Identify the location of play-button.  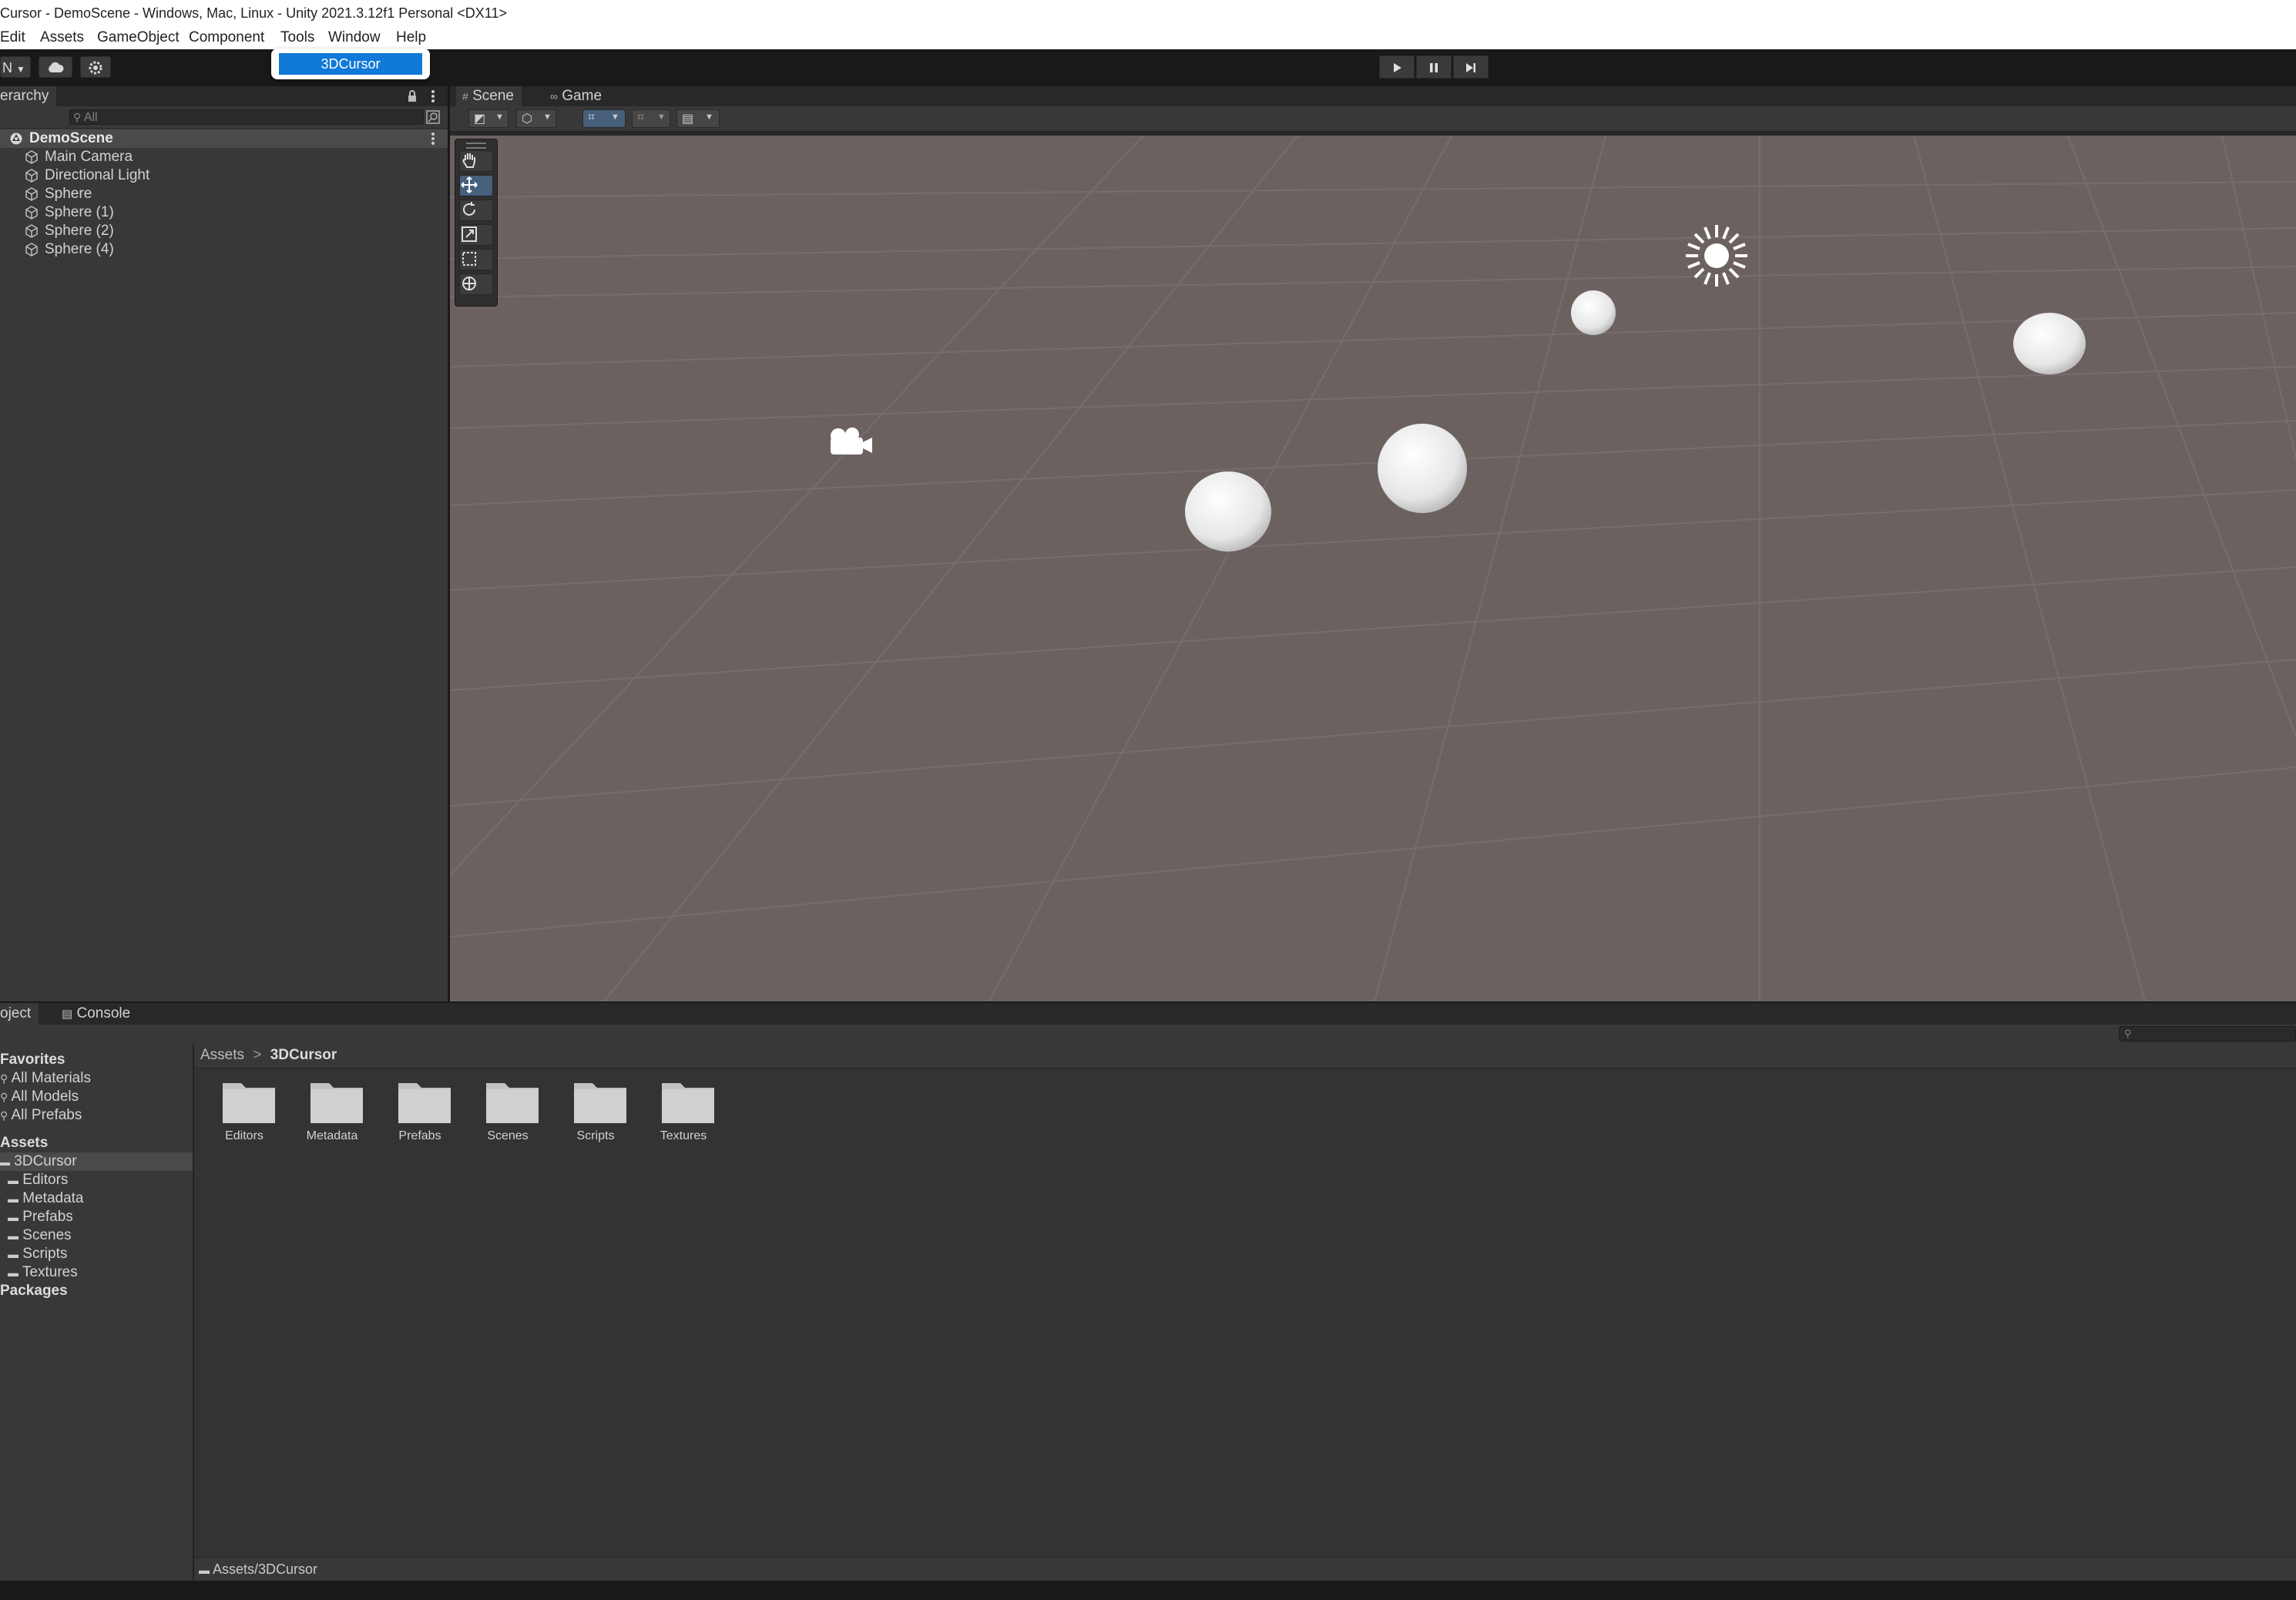
(1397, 67).